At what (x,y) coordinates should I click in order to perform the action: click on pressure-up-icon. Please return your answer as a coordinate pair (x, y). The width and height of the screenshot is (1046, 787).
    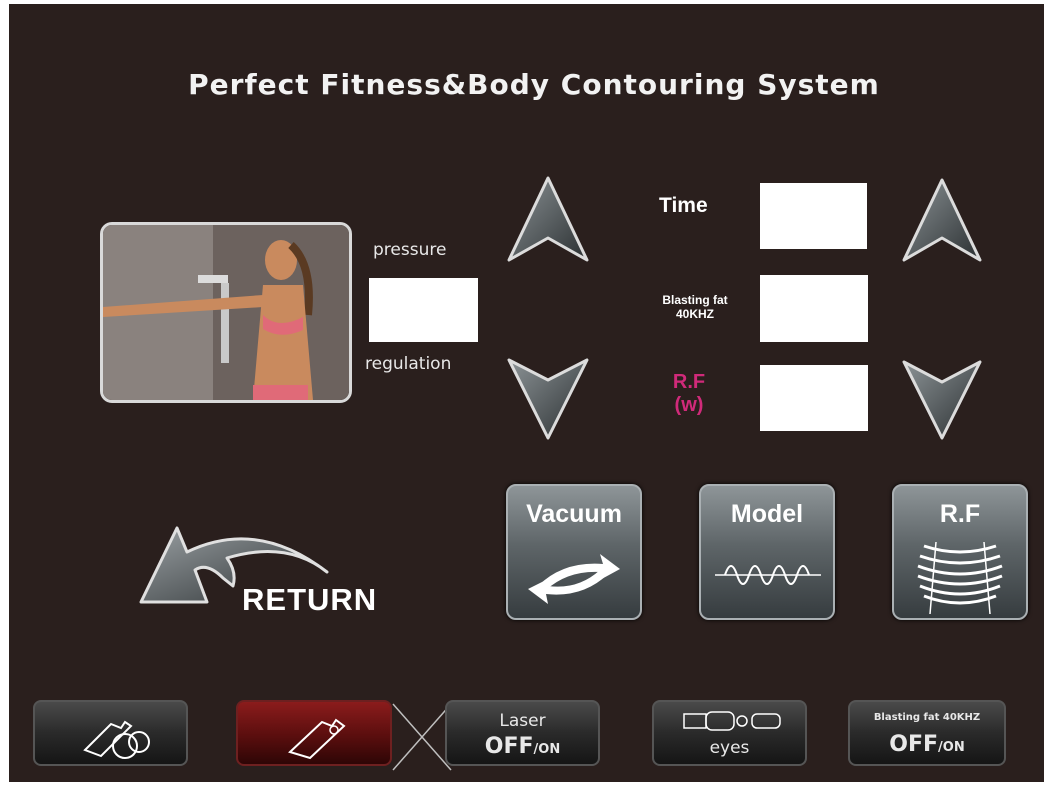
    Looking at the image, I should click on (548, 221).